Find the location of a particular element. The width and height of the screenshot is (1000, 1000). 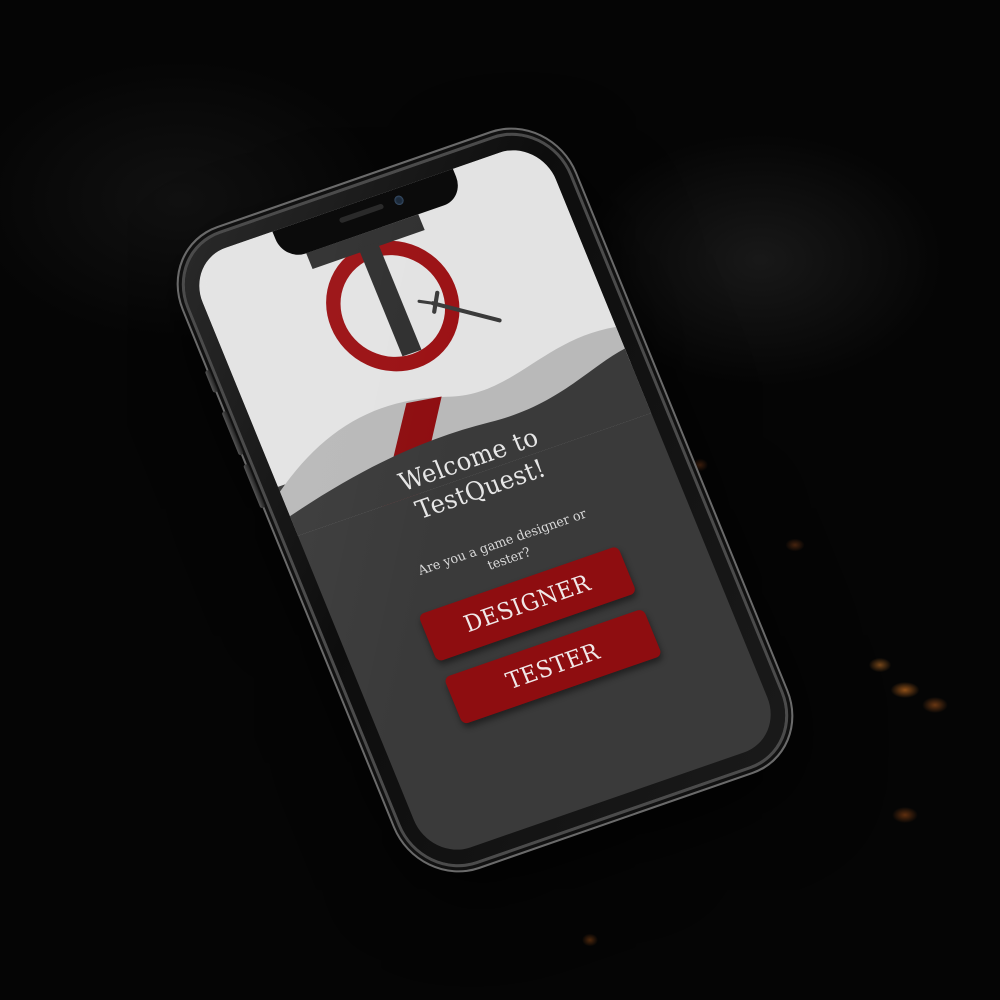

home-indicator is located at coordinates (603, 788).